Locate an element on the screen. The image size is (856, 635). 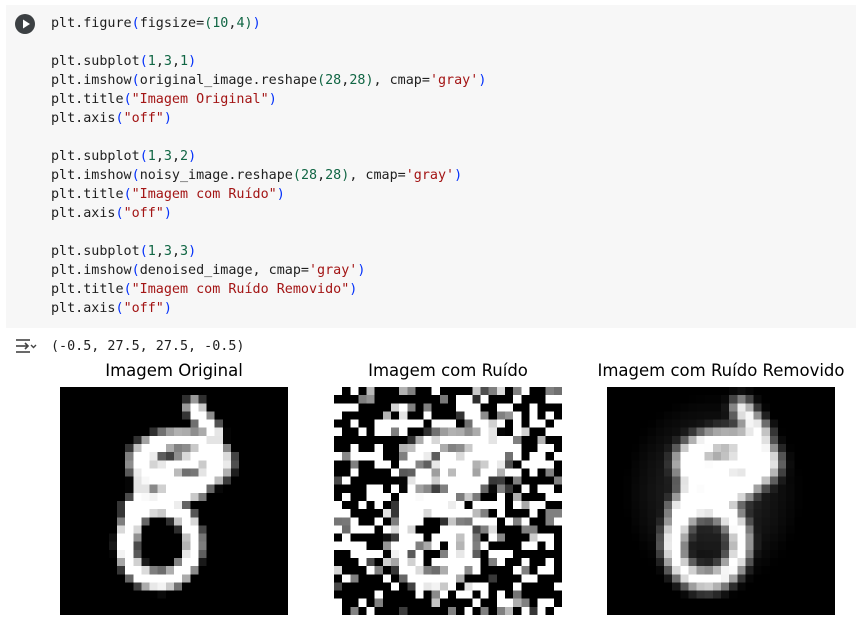
panel-title-denoised: Imagem com Ruído Removido is located at coordinates (721, 370).